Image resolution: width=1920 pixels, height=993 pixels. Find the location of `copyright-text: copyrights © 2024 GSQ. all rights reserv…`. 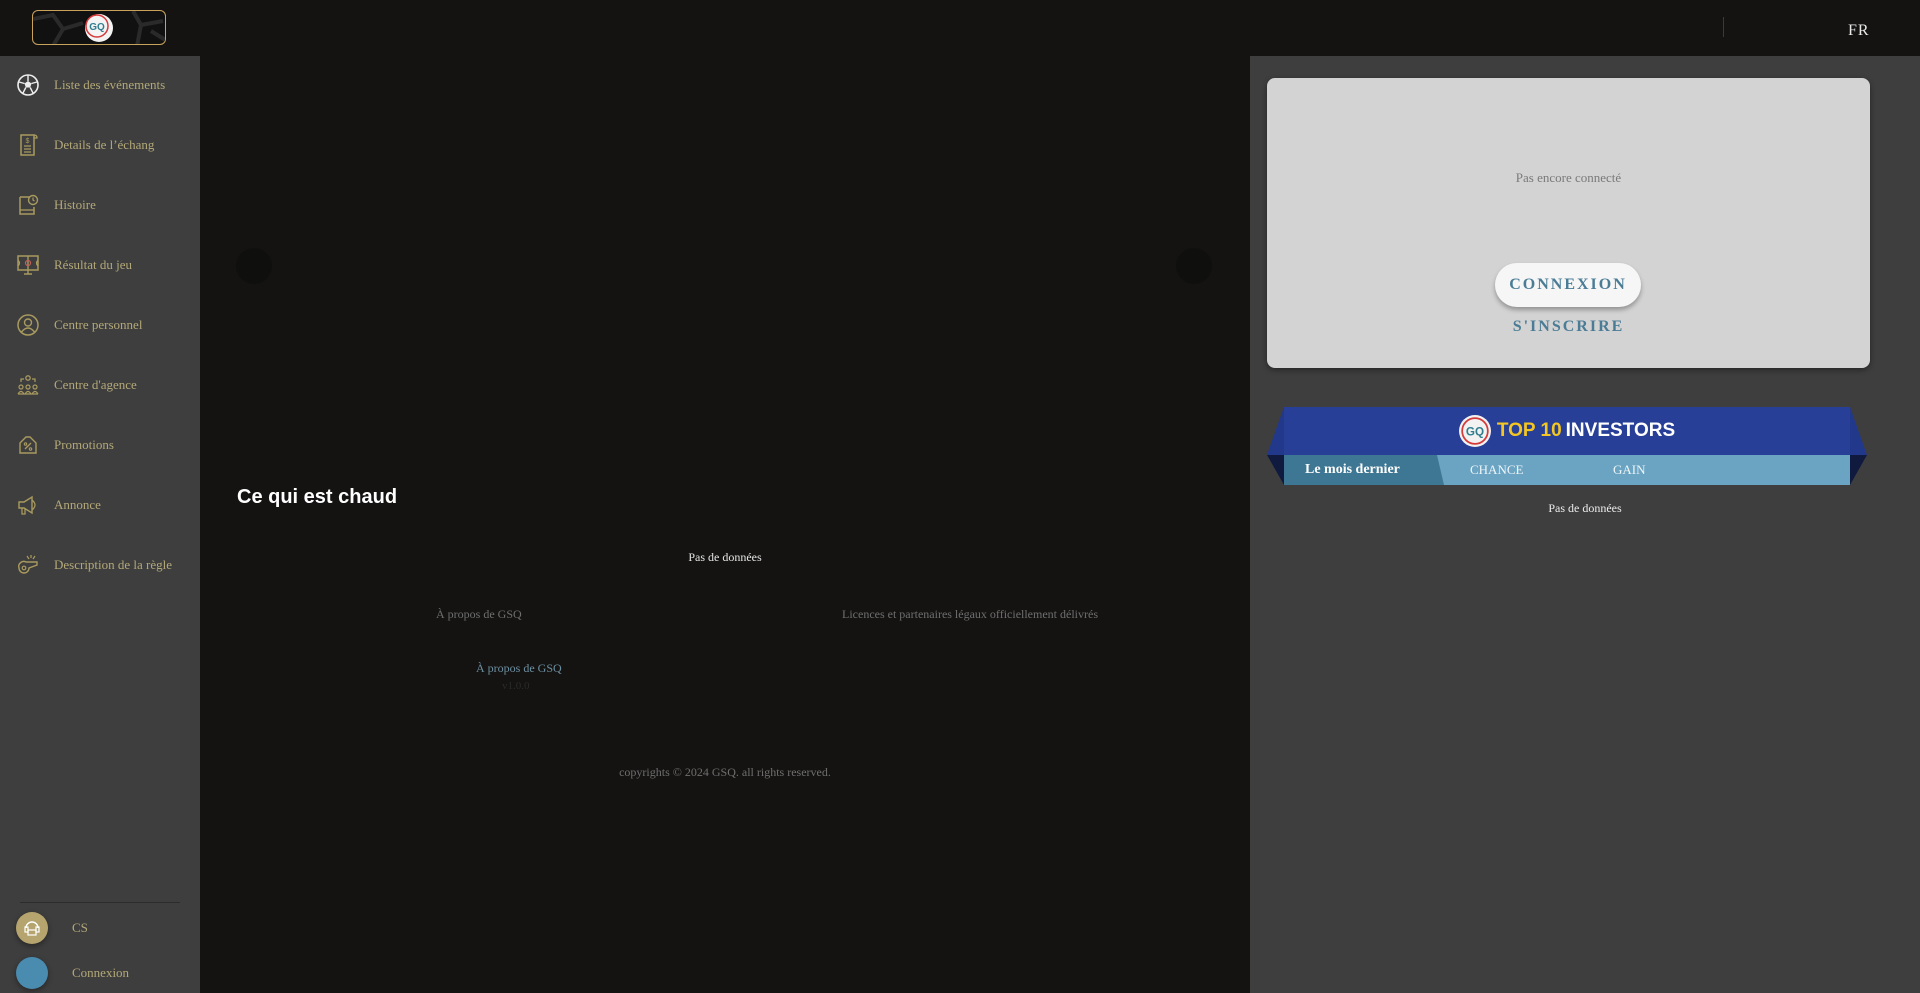

copyright-text: copyrights © 2024 GSQ. all rights reserv… is located at coordinates (725, 772).